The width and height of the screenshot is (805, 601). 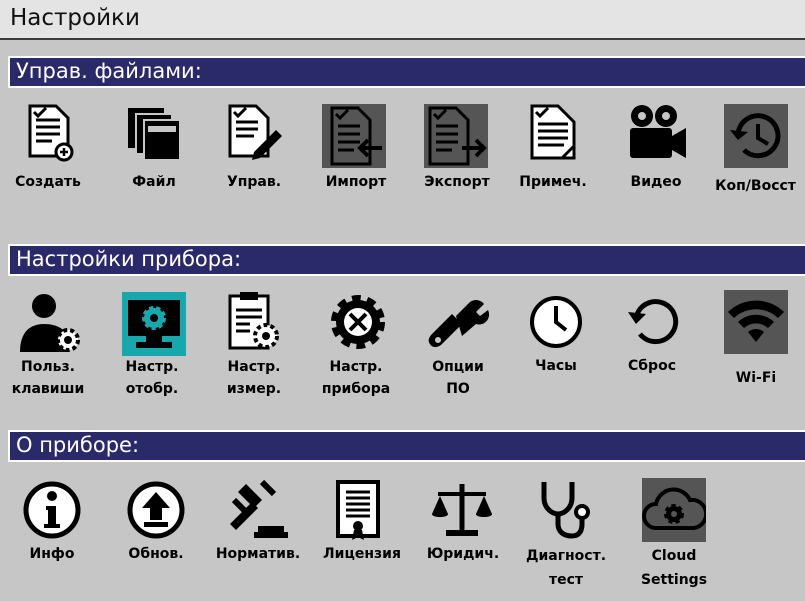 What do you see at coordinates (463, 554) in the screenshot?
I see `tile-label-legal: Юридич.` at bounding box center [463, 554].